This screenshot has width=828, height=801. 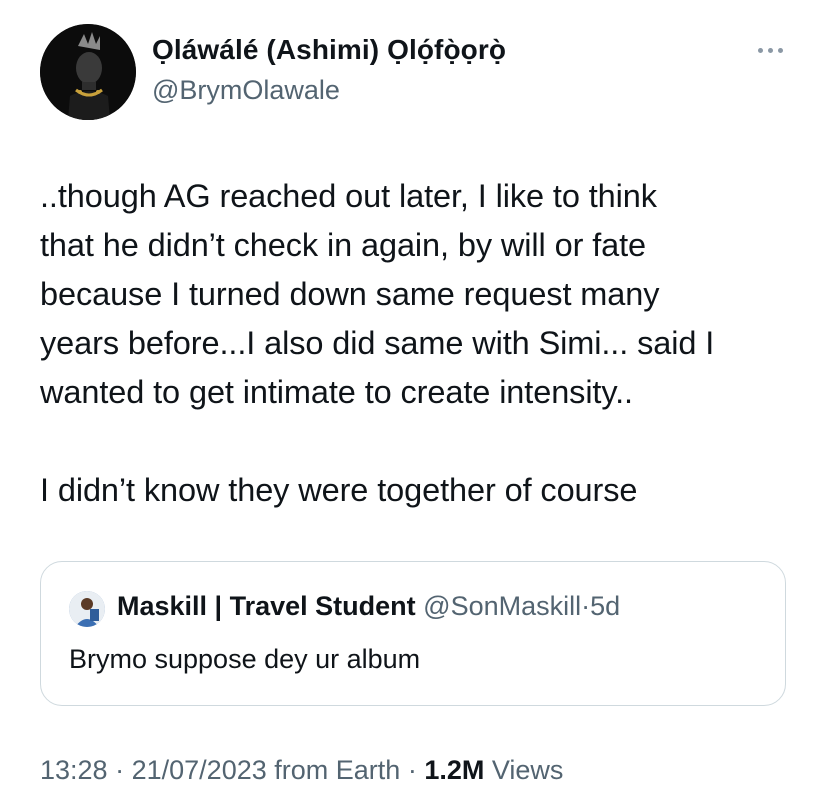 I want to click on quoted-author-avatar, so click(x=87, y=609).